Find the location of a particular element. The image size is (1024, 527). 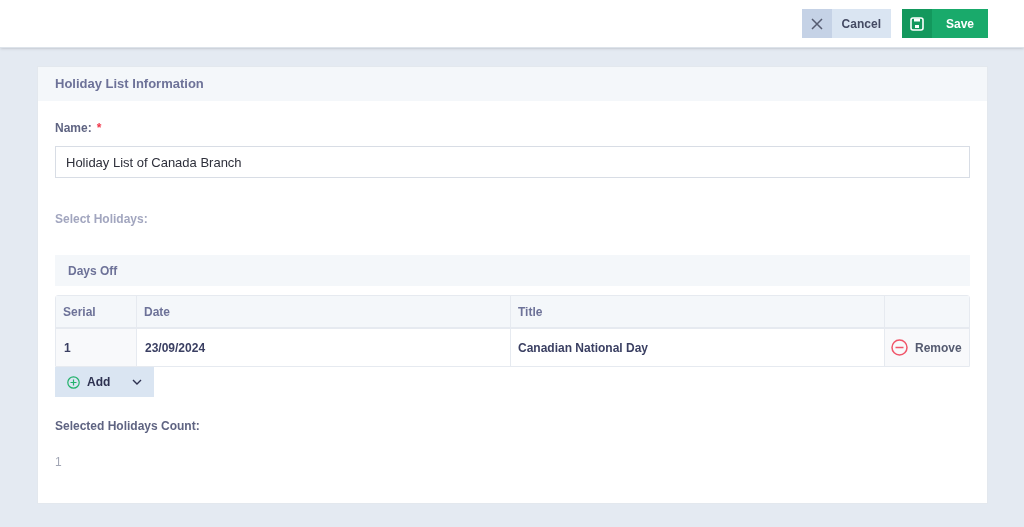

required-mark: * is located at coordinates (99, 128).